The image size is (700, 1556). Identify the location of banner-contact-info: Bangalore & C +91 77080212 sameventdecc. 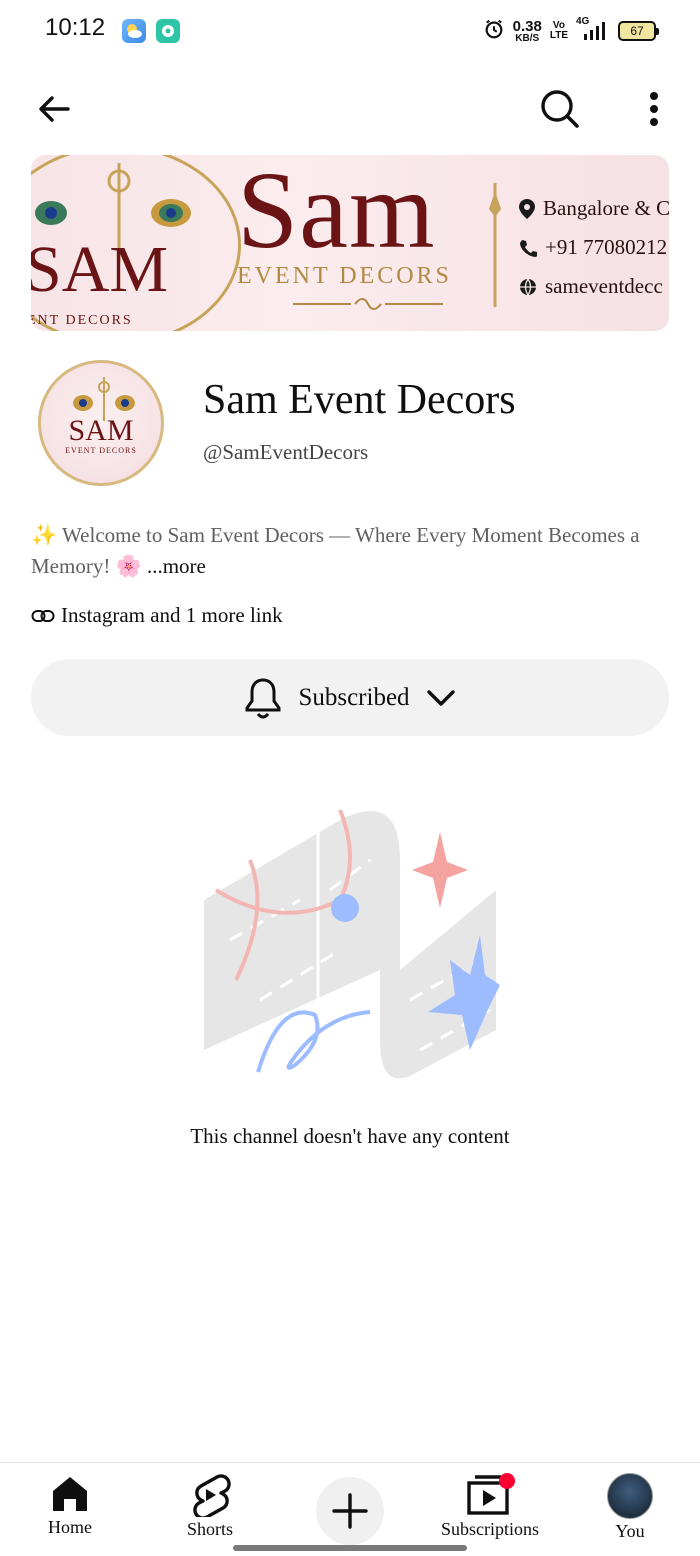
(594, 247).